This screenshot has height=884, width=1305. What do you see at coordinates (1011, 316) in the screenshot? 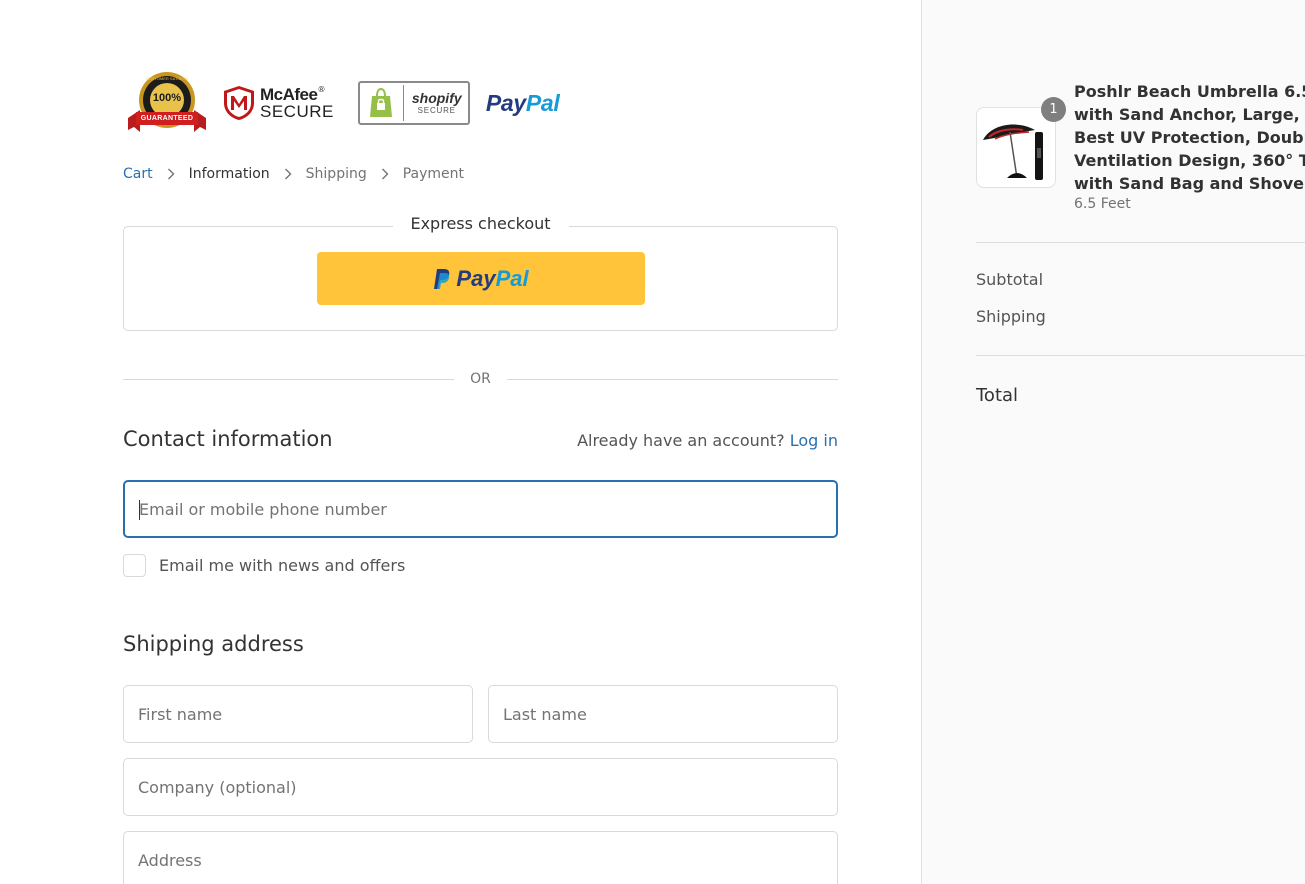
I see `shipping-label: Shipping` at bounding box center [1011, 316].